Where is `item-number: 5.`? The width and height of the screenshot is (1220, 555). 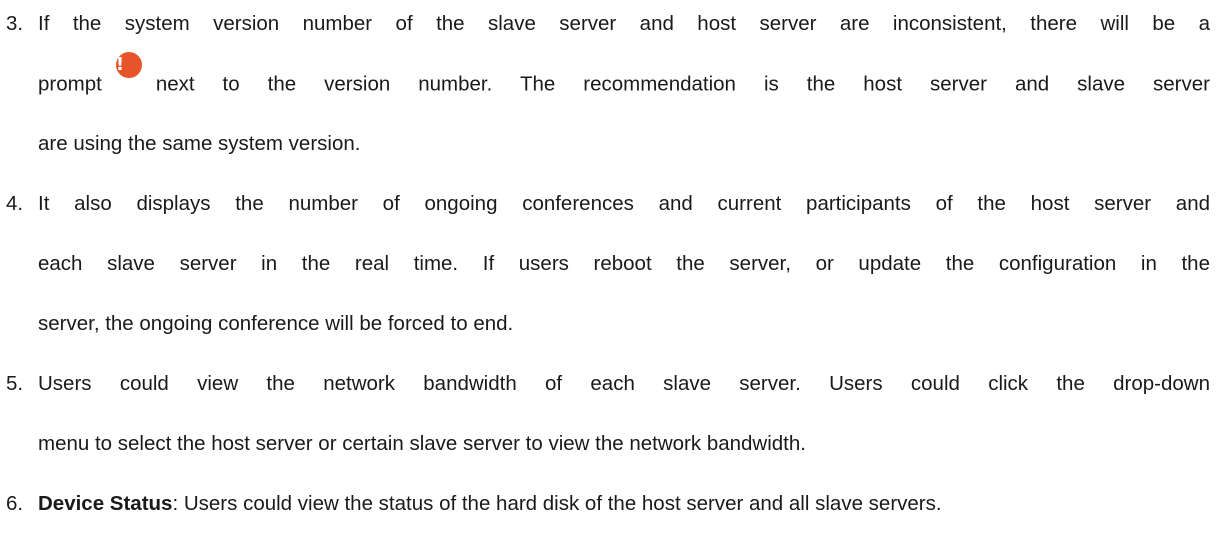
item-number: 5. is located at coordinates (15, 383).